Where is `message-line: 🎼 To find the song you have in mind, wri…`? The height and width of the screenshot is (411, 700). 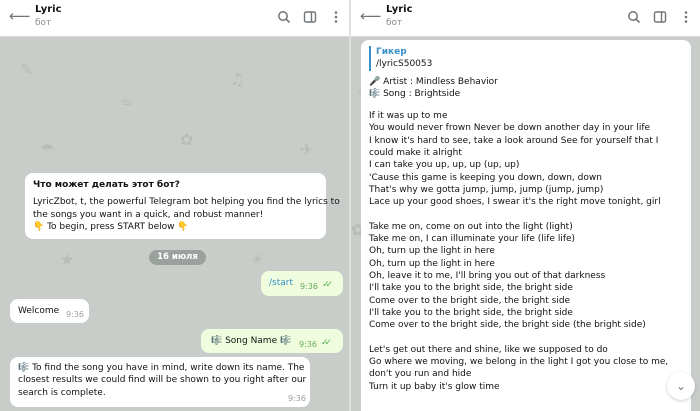
message-line: 🎼 To find the song you have in mind, wri… is located at coordinates (161, 368).